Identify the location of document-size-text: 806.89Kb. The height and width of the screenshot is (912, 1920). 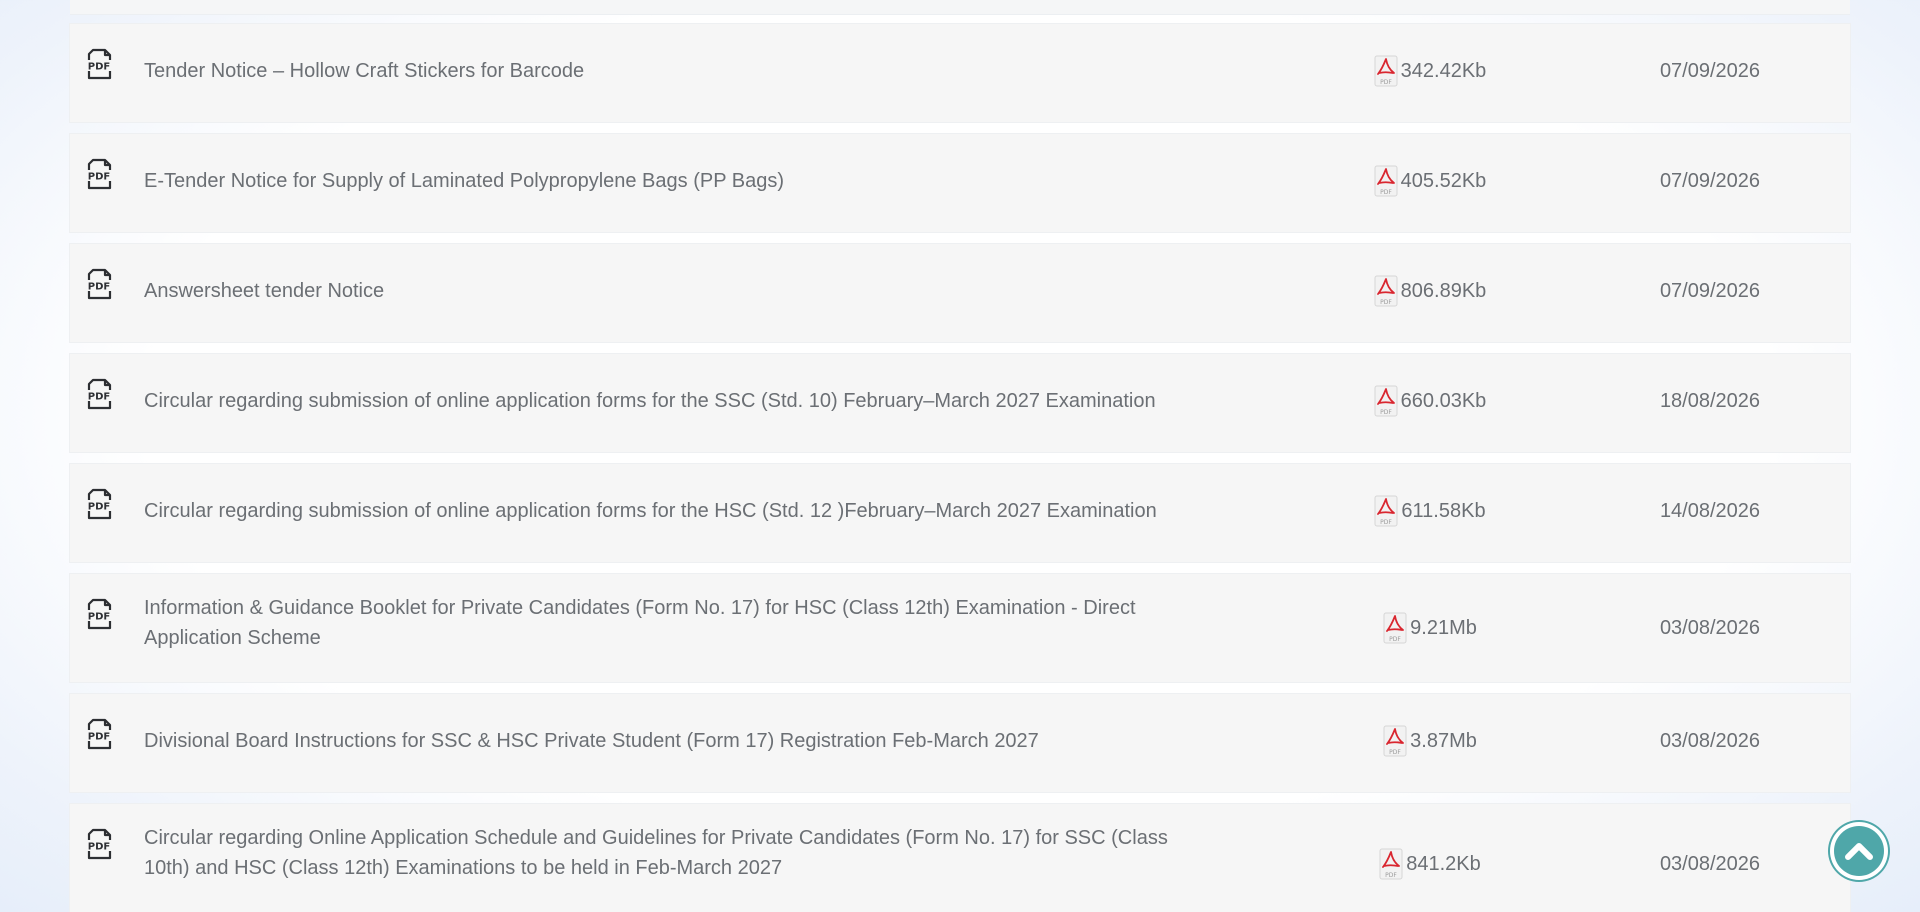
(1443, 291).